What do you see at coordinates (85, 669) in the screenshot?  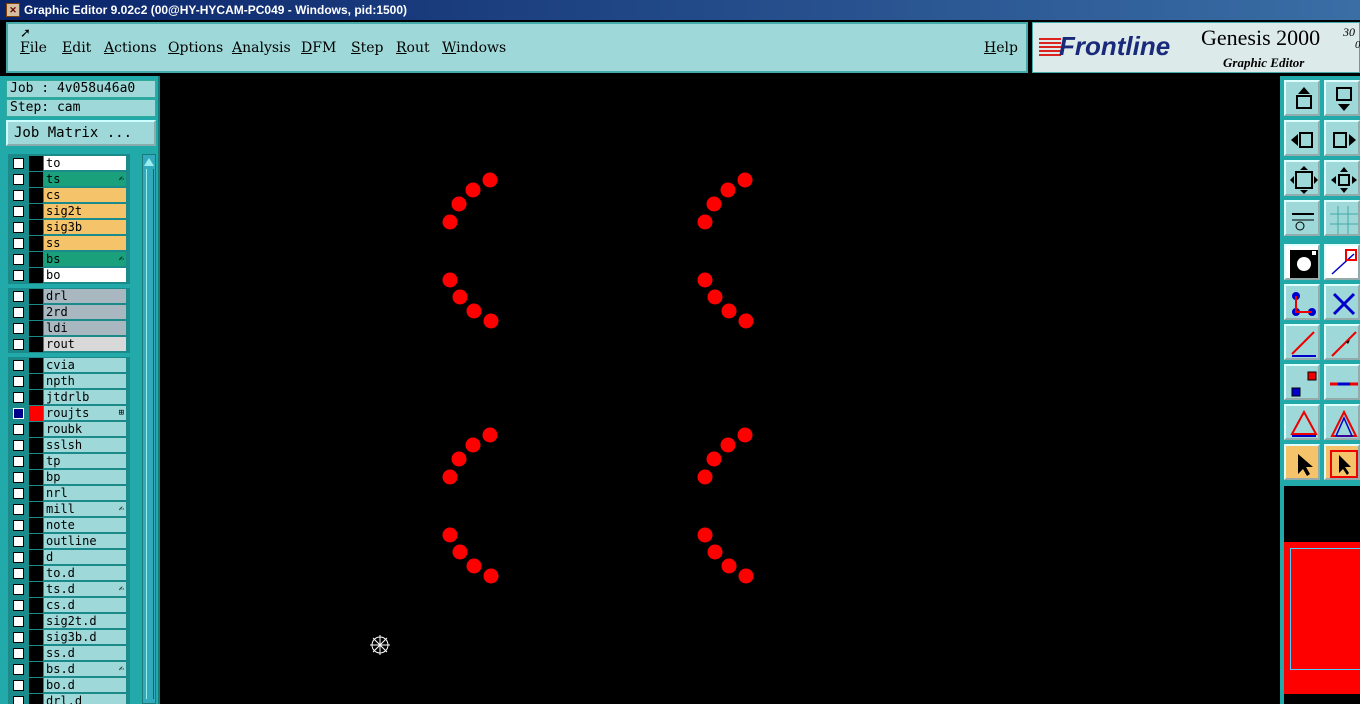 I see `layer-name: bs.d ✍` at bounding box center [85, 669].